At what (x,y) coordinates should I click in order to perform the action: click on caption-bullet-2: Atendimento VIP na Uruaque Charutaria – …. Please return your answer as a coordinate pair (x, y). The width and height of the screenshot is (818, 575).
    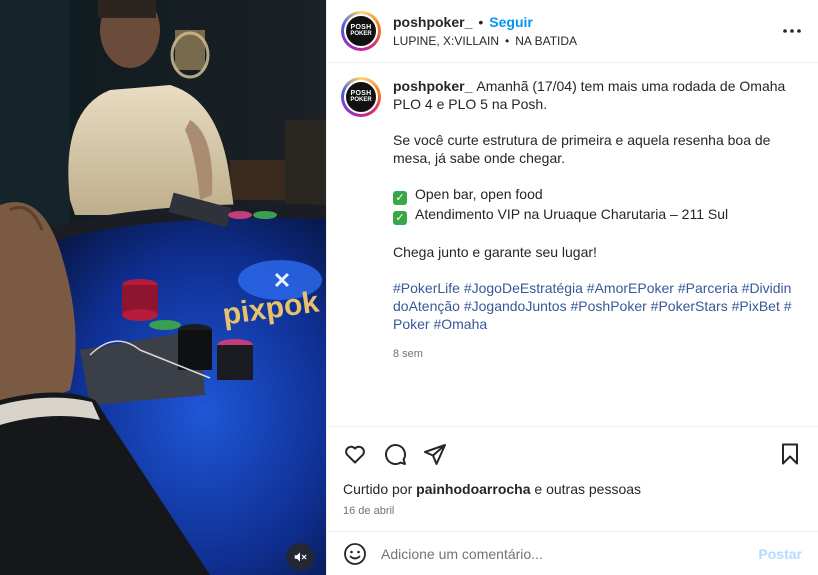
    Looking at the image, I should click on (572, 214).